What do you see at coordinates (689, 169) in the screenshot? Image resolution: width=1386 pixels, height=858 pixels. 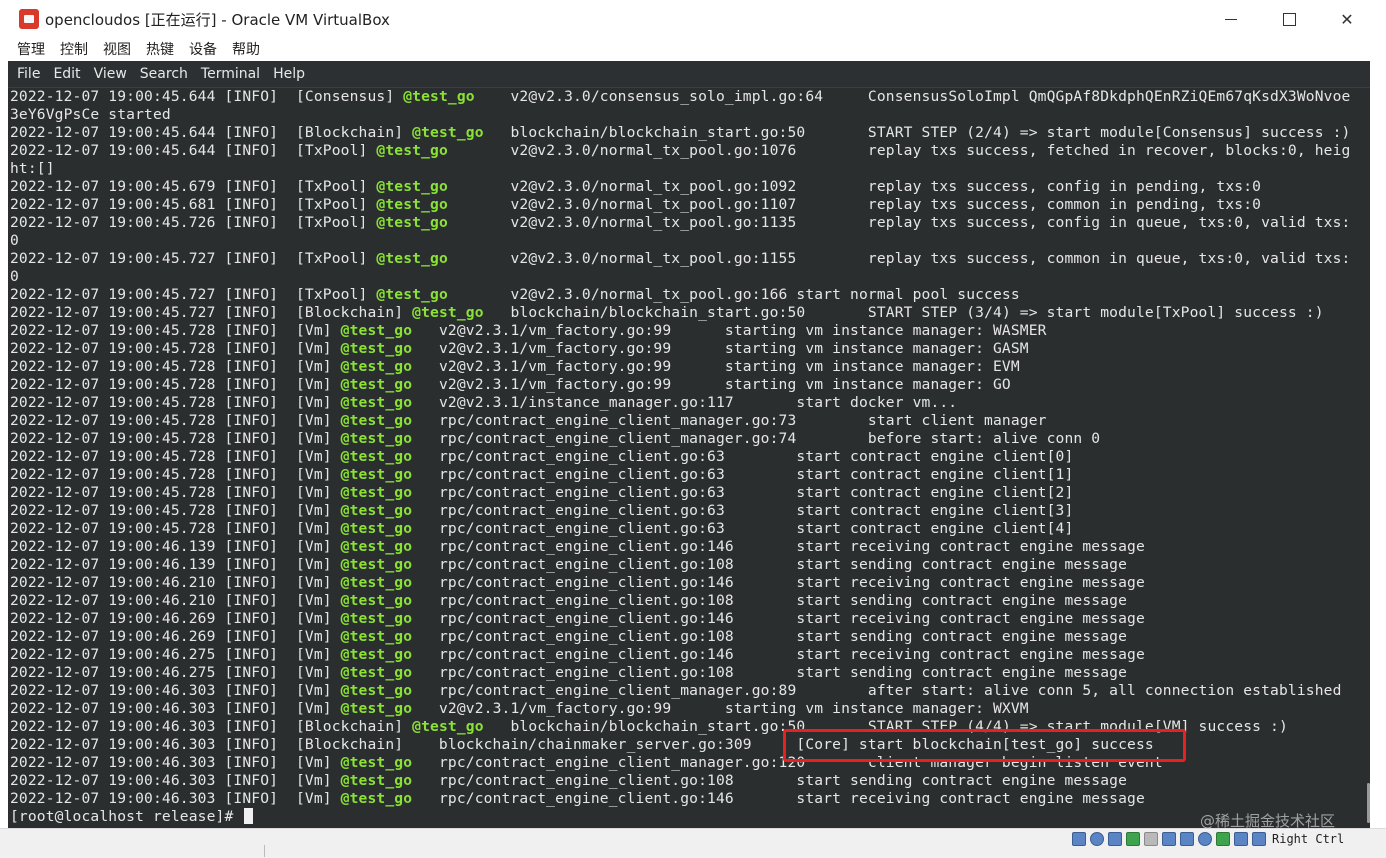 I see `terminal-line: ht:[]` at bounding box center [689, 169].